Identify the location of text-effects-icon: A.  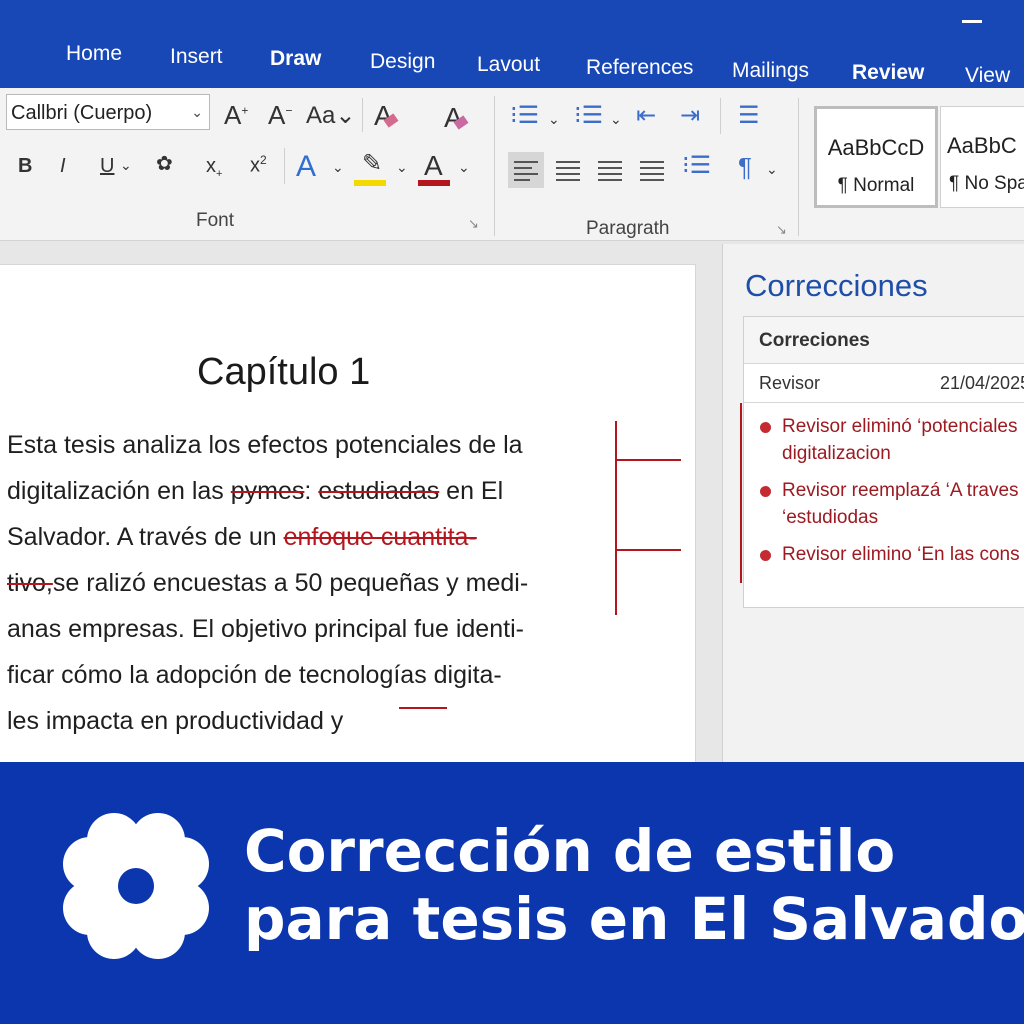
(306, 167).